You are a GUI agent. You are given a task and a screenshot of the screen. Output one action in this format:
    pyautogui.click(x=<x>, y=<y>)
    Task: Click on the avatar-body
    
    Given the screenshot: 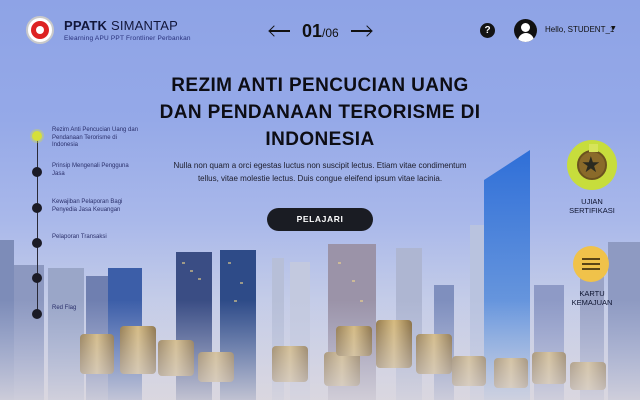 What is the action you would take?
    pyautogui.click(x=525, y=37)
    